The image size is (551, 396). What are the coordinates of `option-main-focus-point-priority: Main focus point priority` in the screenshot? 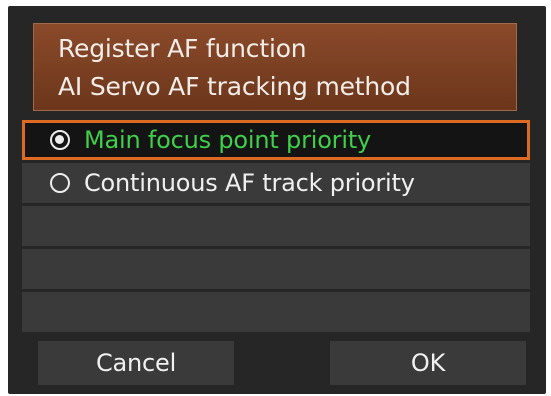 It's located at (276, 140).